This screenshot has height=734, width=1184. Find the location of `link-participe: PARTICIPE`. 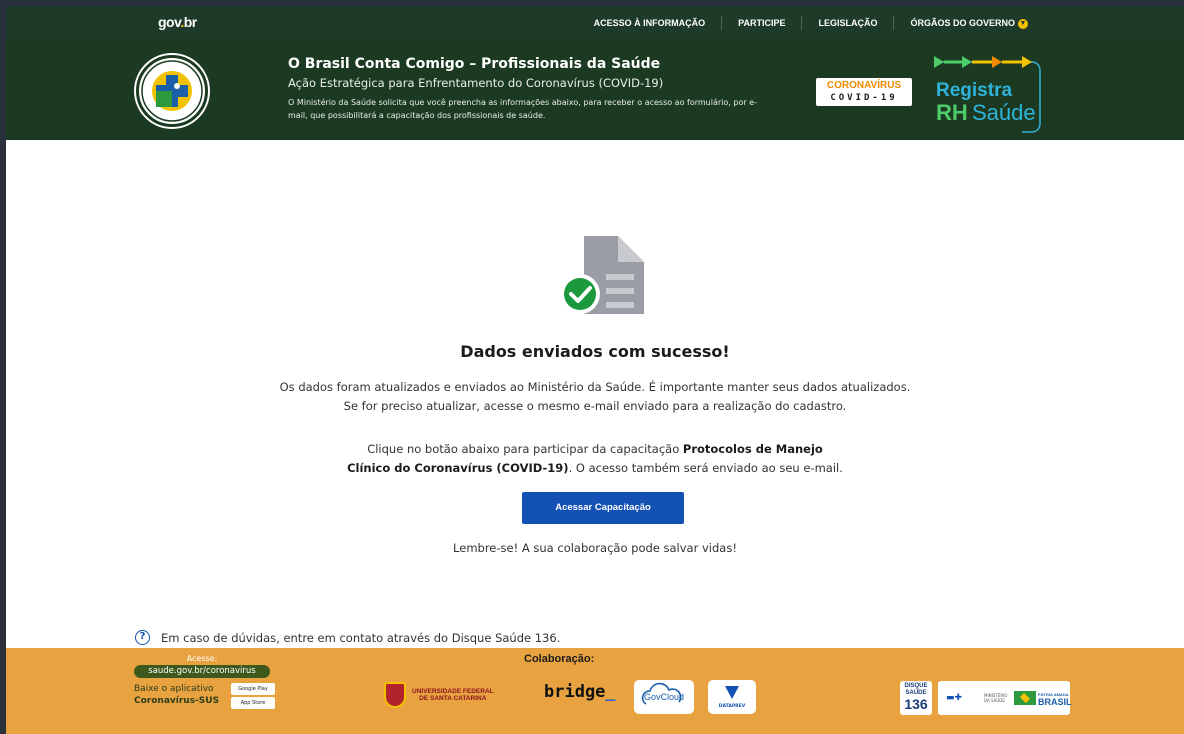

link-participe: PARTICIPE is located at coordinates (762, 23).